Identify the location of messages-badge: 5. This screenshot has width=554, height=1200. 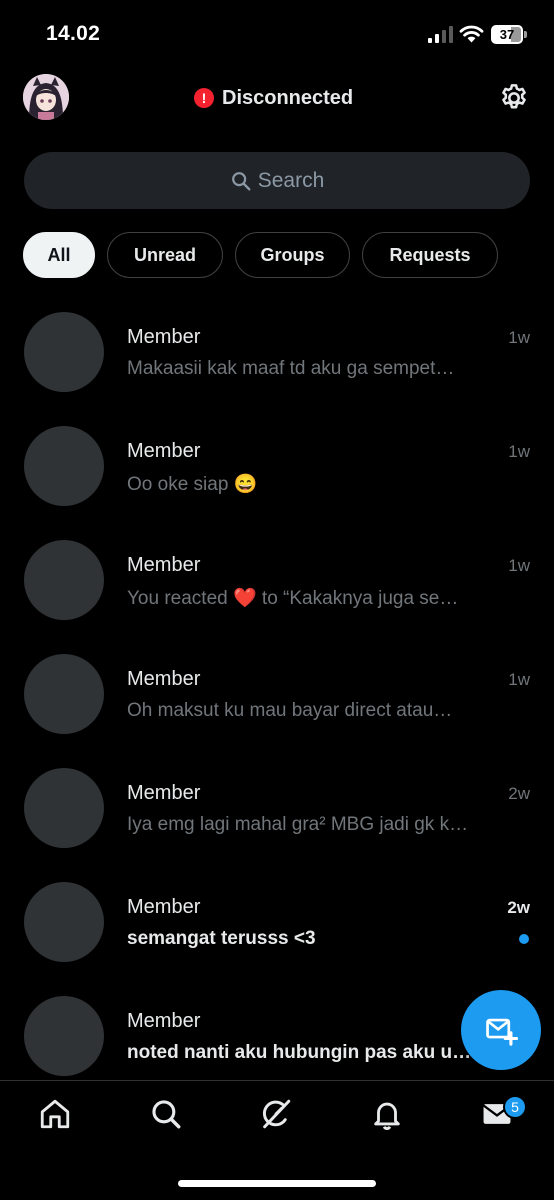
(515, 1107).